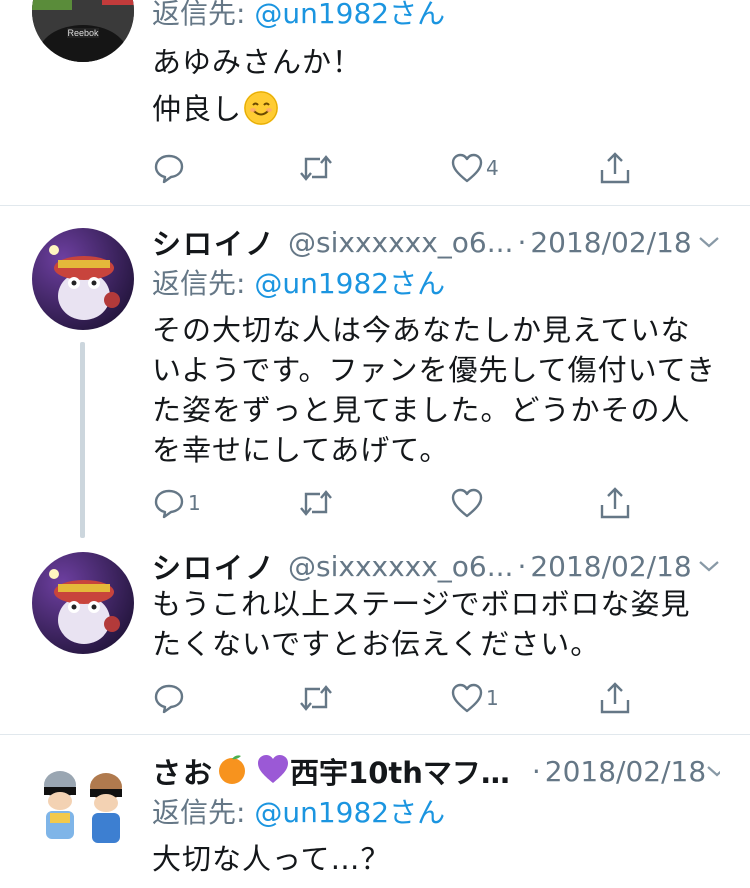 The image size is (750, 888). I want to click on reply-button: 1, so click(176, 503).